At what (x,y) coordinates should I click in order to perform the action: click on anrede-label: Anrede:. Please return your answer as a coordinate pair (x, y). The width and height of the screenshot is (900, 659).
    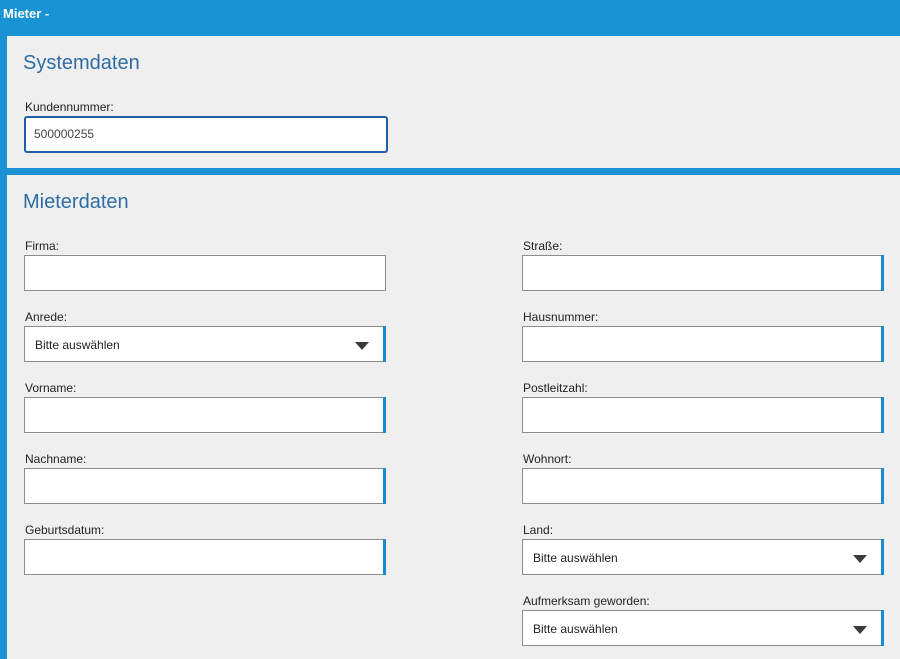
    Looking at the image, I should click on (46, 317).